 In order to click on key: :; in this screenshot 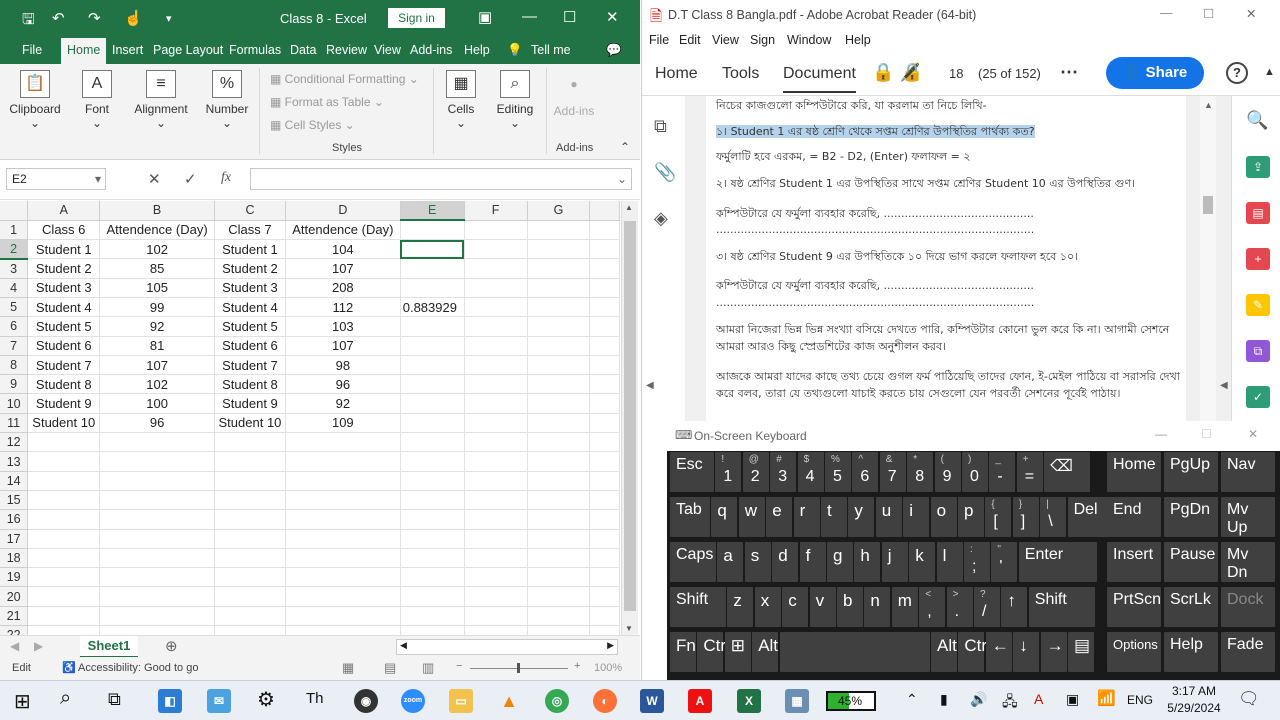, I will do `click(977, 562)`.